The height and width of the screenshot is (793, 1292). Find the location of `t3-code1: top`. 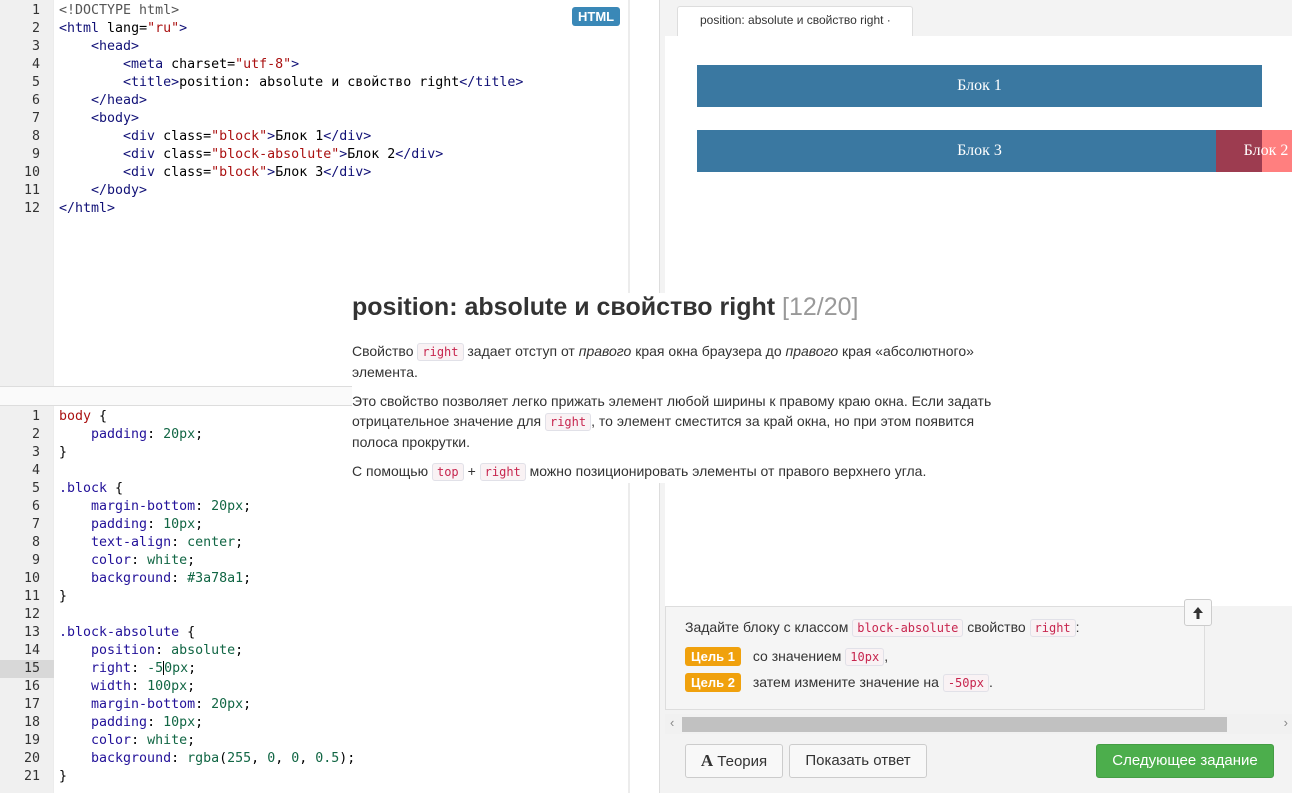

t3-code1: top is located at coordinates (447, 472).